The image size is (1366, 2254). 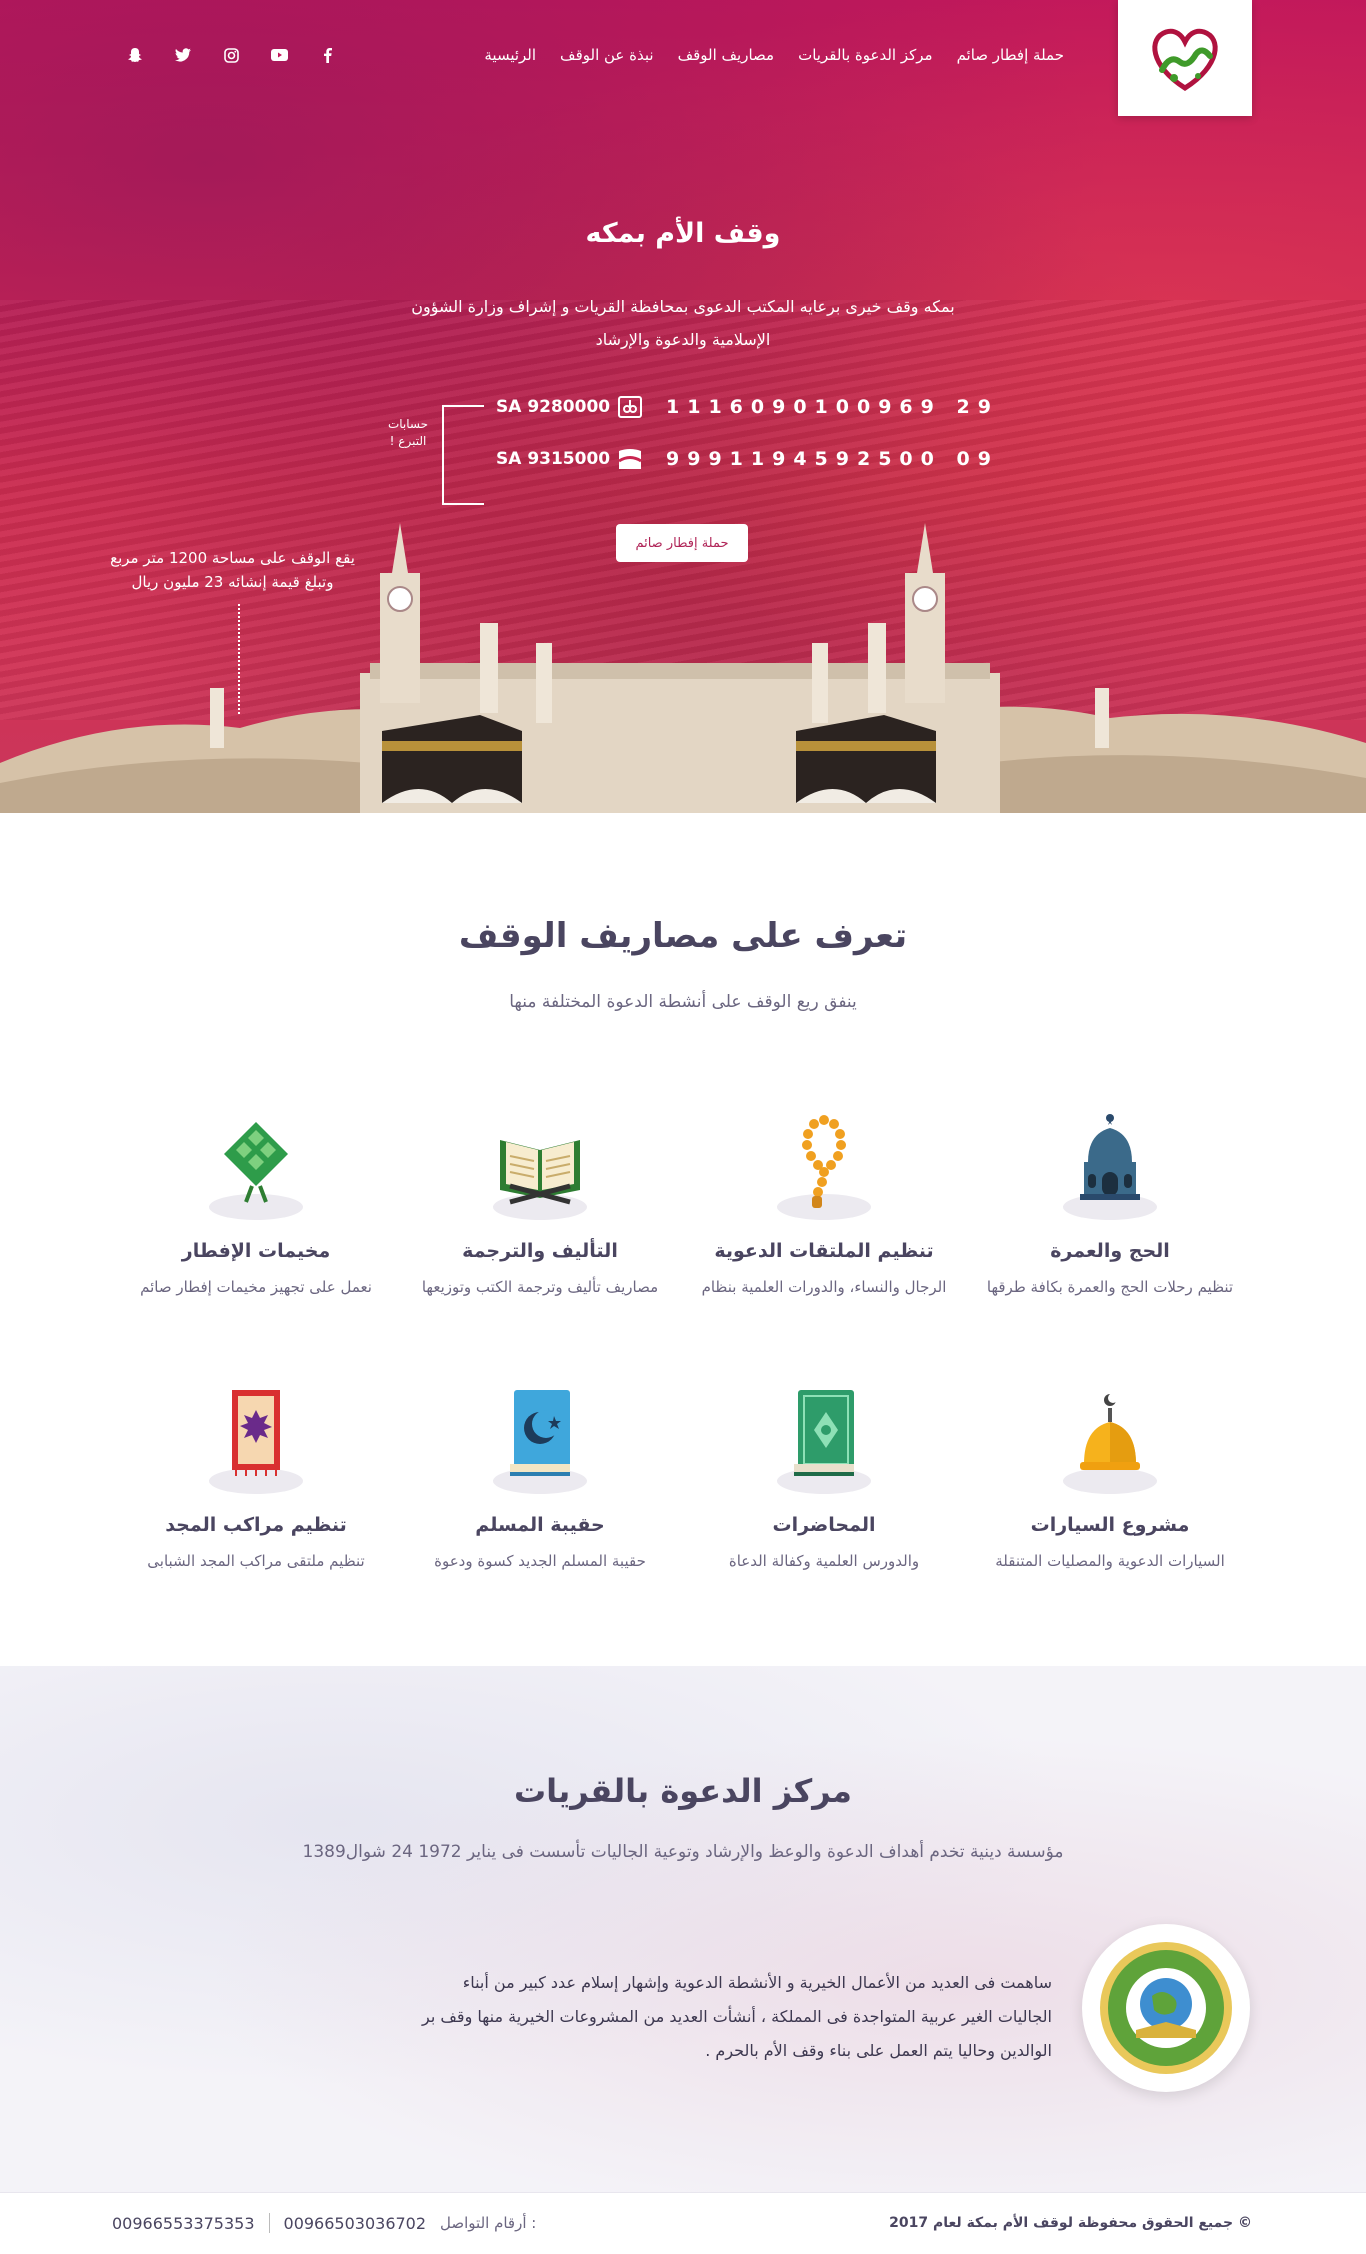 What do you see at coordinates (726, 55) in the screenshot?
I see `nav-expenses: مصاريف الوقف` at bounding box center [726, 55].